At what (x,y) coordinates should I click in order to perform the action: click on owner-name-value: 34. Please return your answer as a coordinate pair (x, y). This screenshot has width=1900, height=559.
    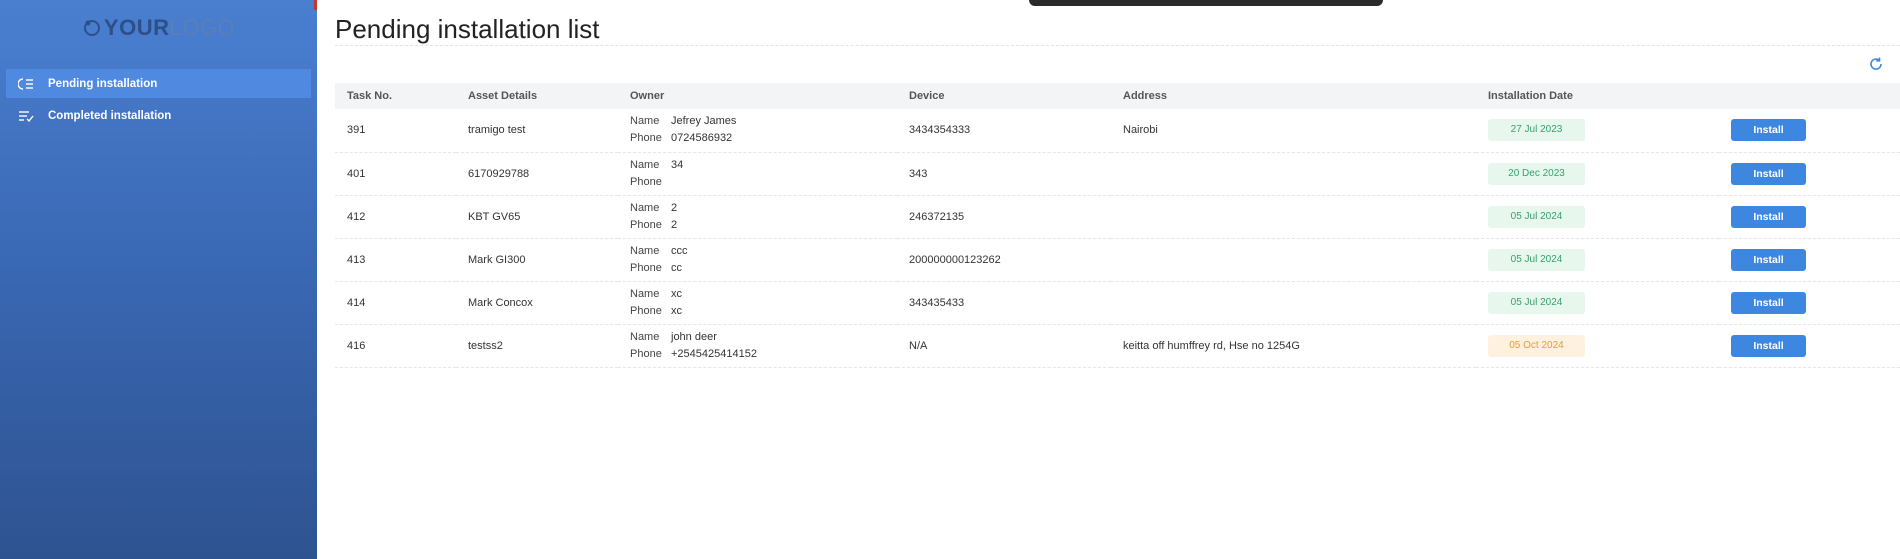
    Looking at the image, I should click on (677, 164).